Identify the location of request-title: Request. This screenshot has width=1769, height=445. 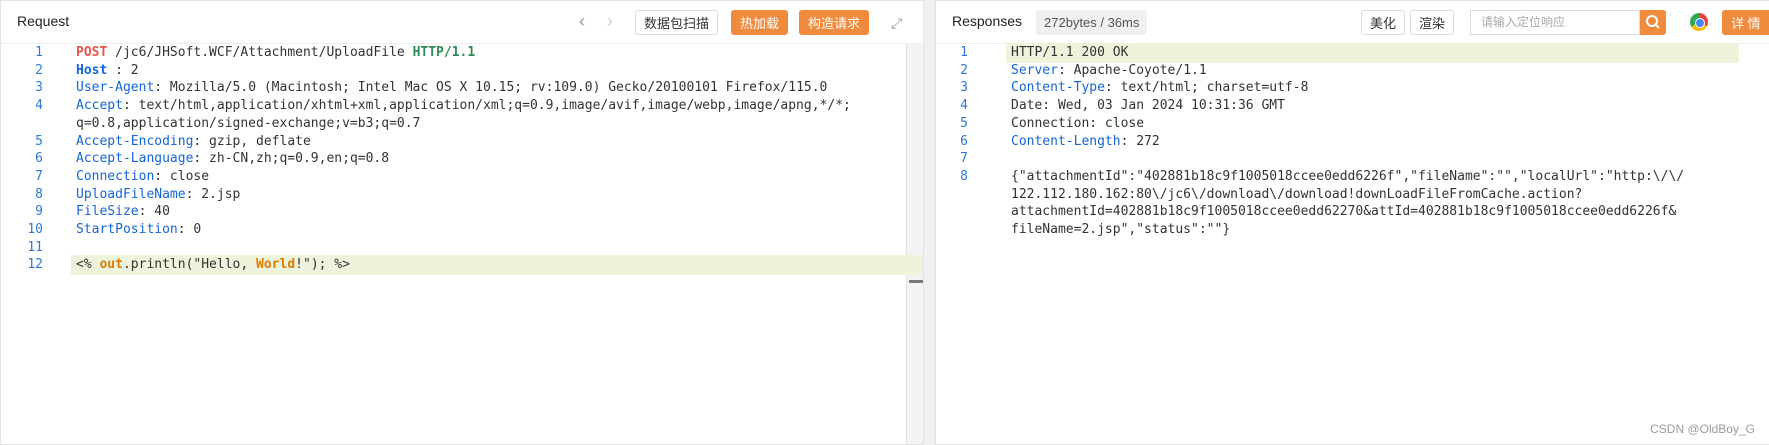
(43, 21).